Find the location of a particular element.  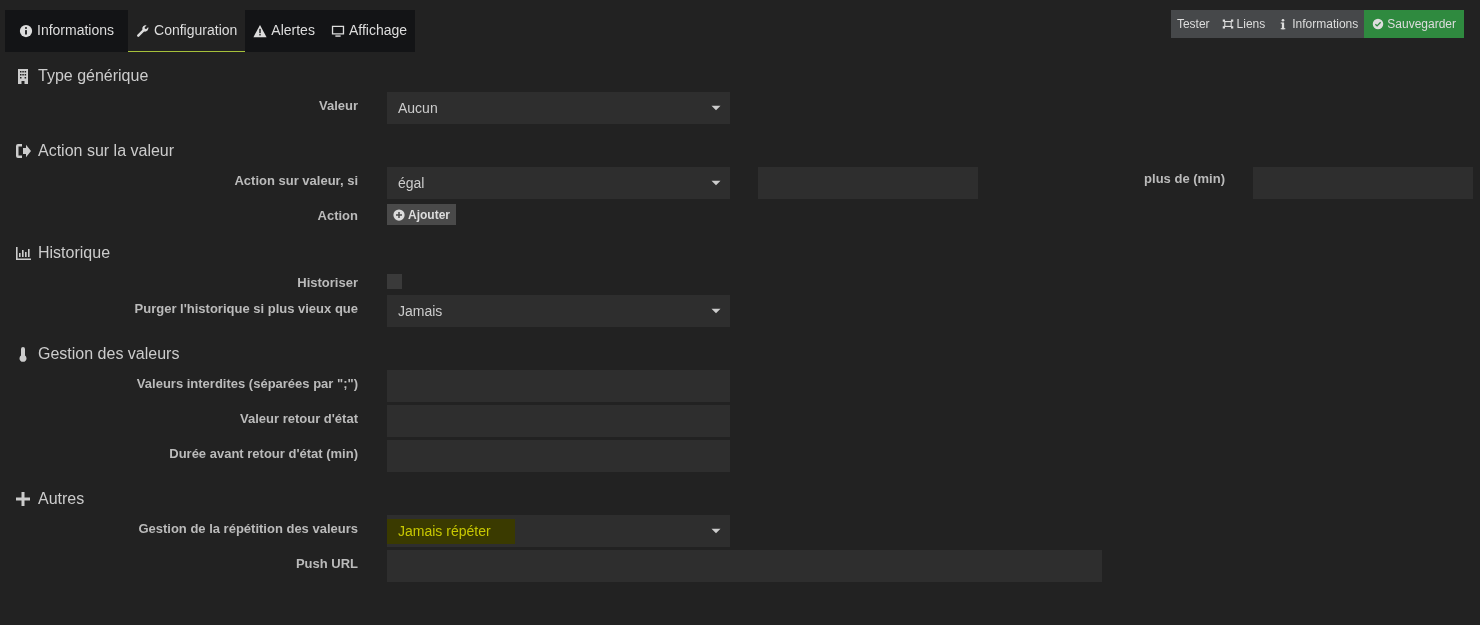

frame-icon is located at coordinates (1227, 24).